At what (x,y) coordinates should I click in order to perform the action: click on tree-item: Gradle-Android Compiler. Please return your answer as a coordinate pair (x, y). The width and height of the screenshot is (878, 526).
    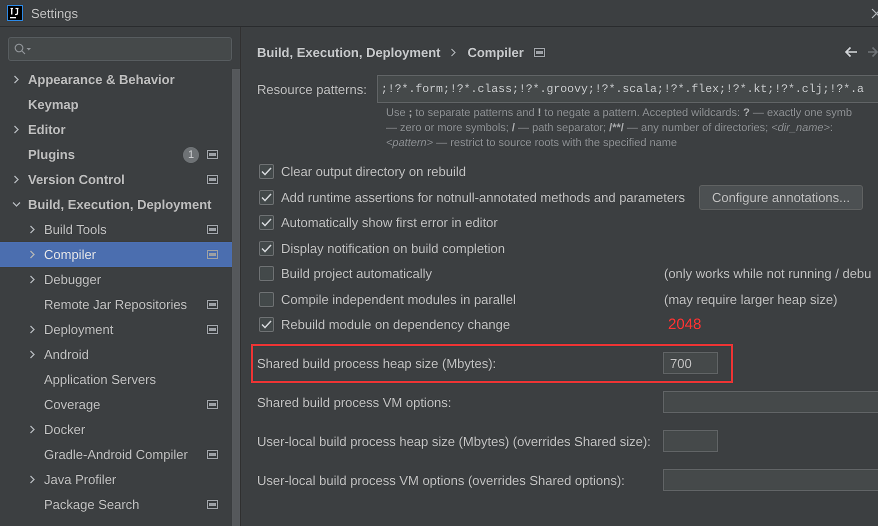
    Looking at the image, I should click on (116, 454).